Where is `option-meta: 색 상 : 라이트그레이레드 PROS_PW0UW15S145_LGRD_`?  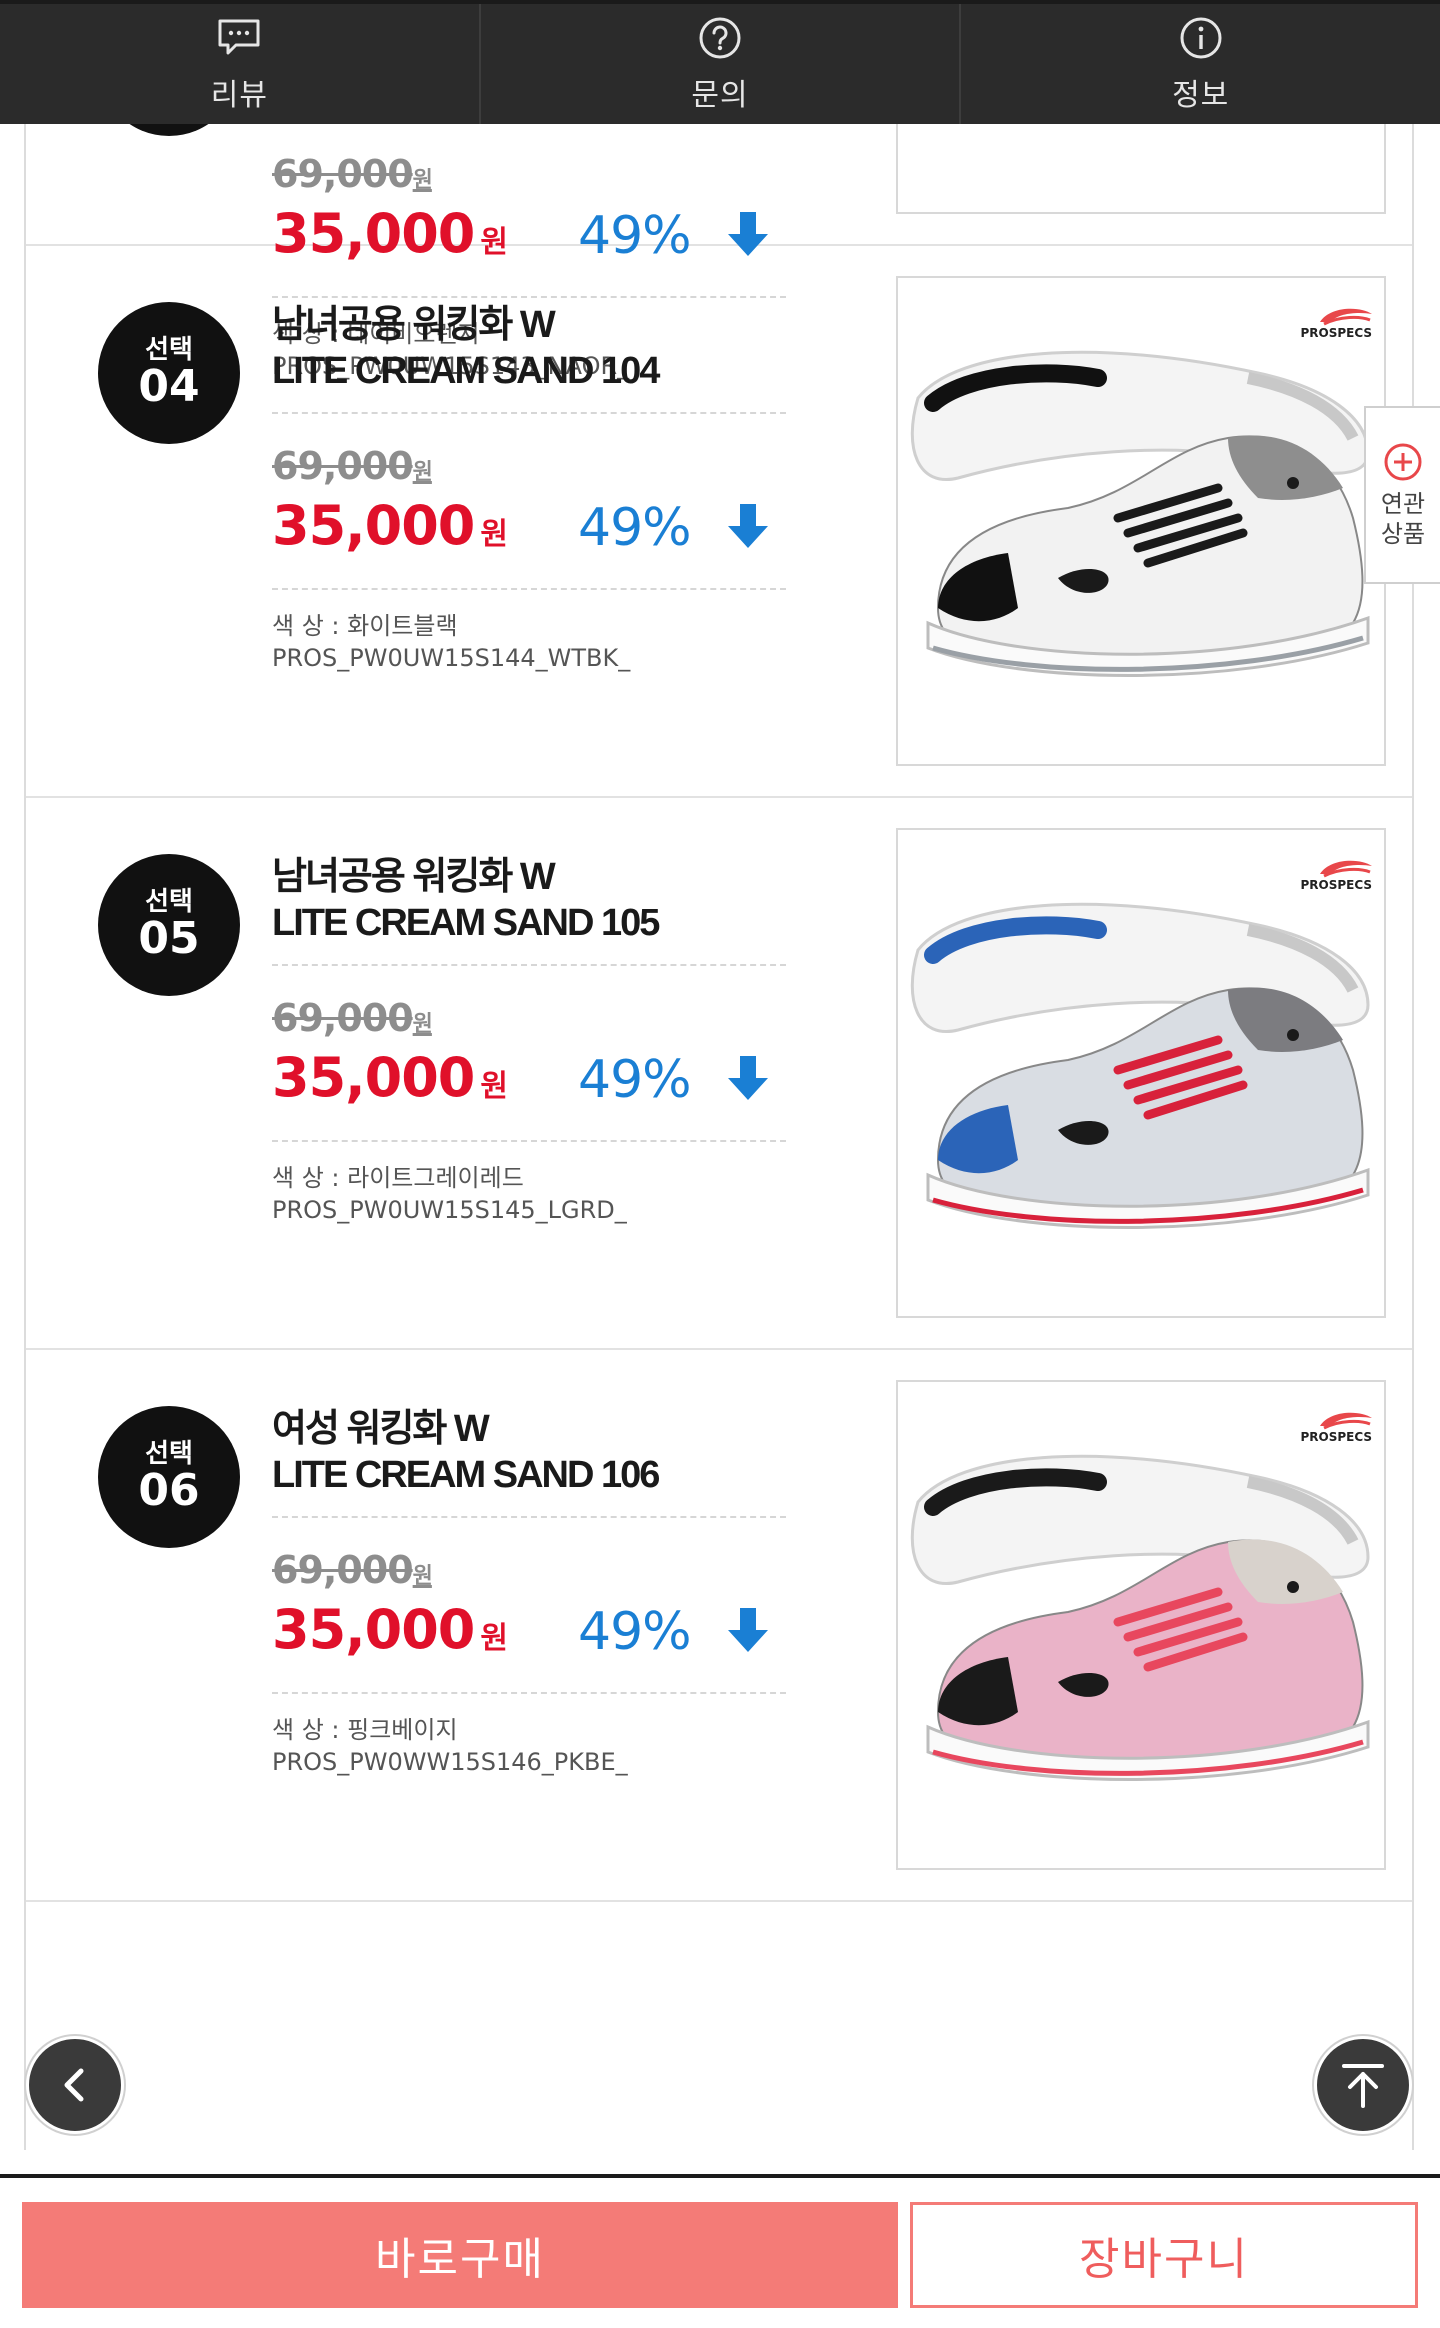 option-meta: 색 상 : 라이트그레이레드 PROS_PW0UW15S145_LGRD_ is located at coordinates (529, 1184).